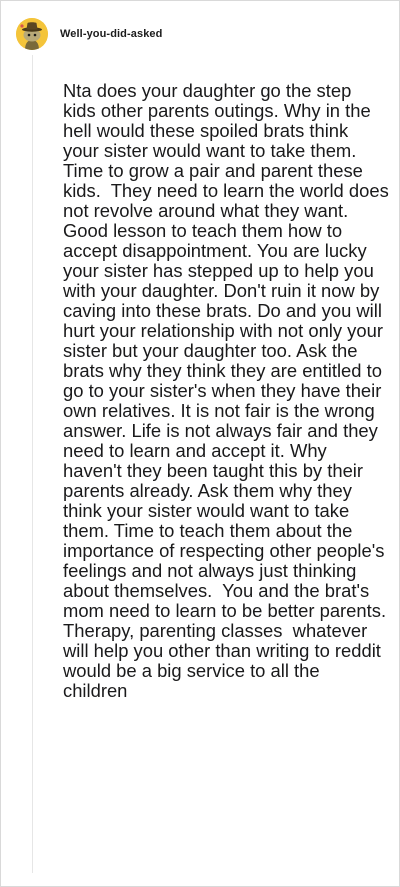 This screenshot has width=400, height=887. I want to click on comment-author-username: Well-you-did-asked, so click(111, 34).